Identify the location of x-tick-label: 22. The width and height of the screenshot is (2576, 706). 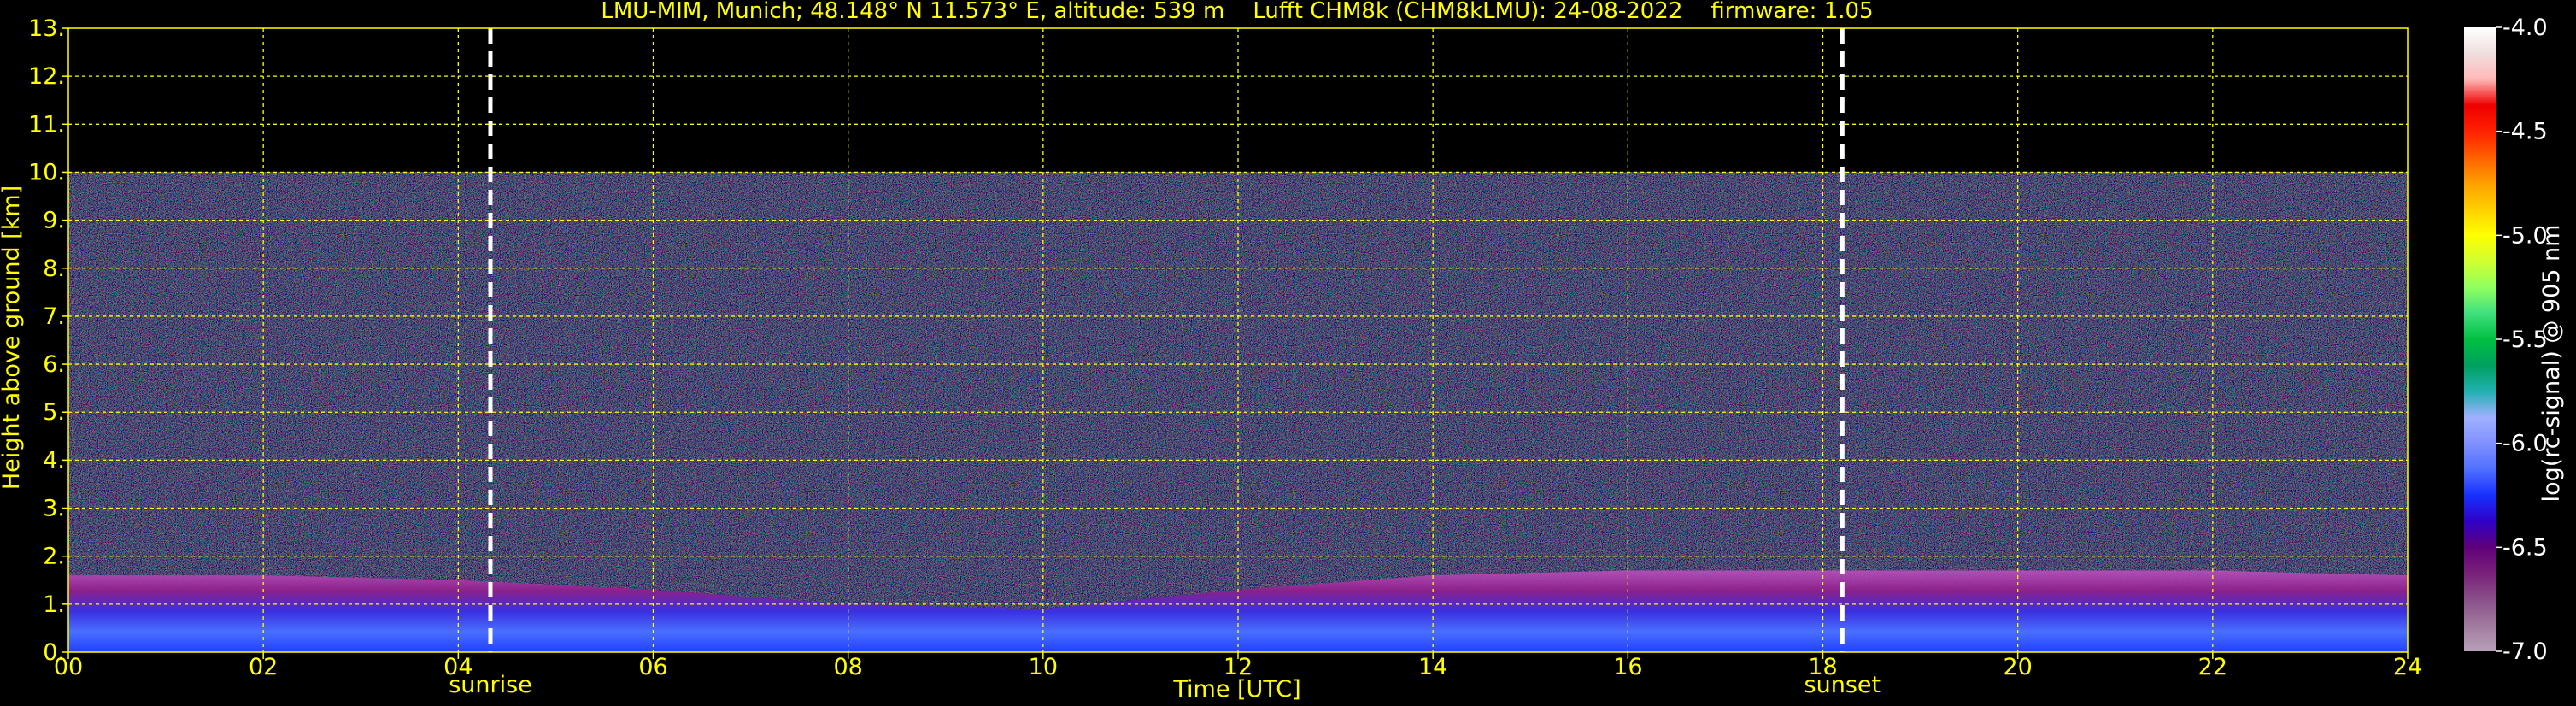
(2212, 667).